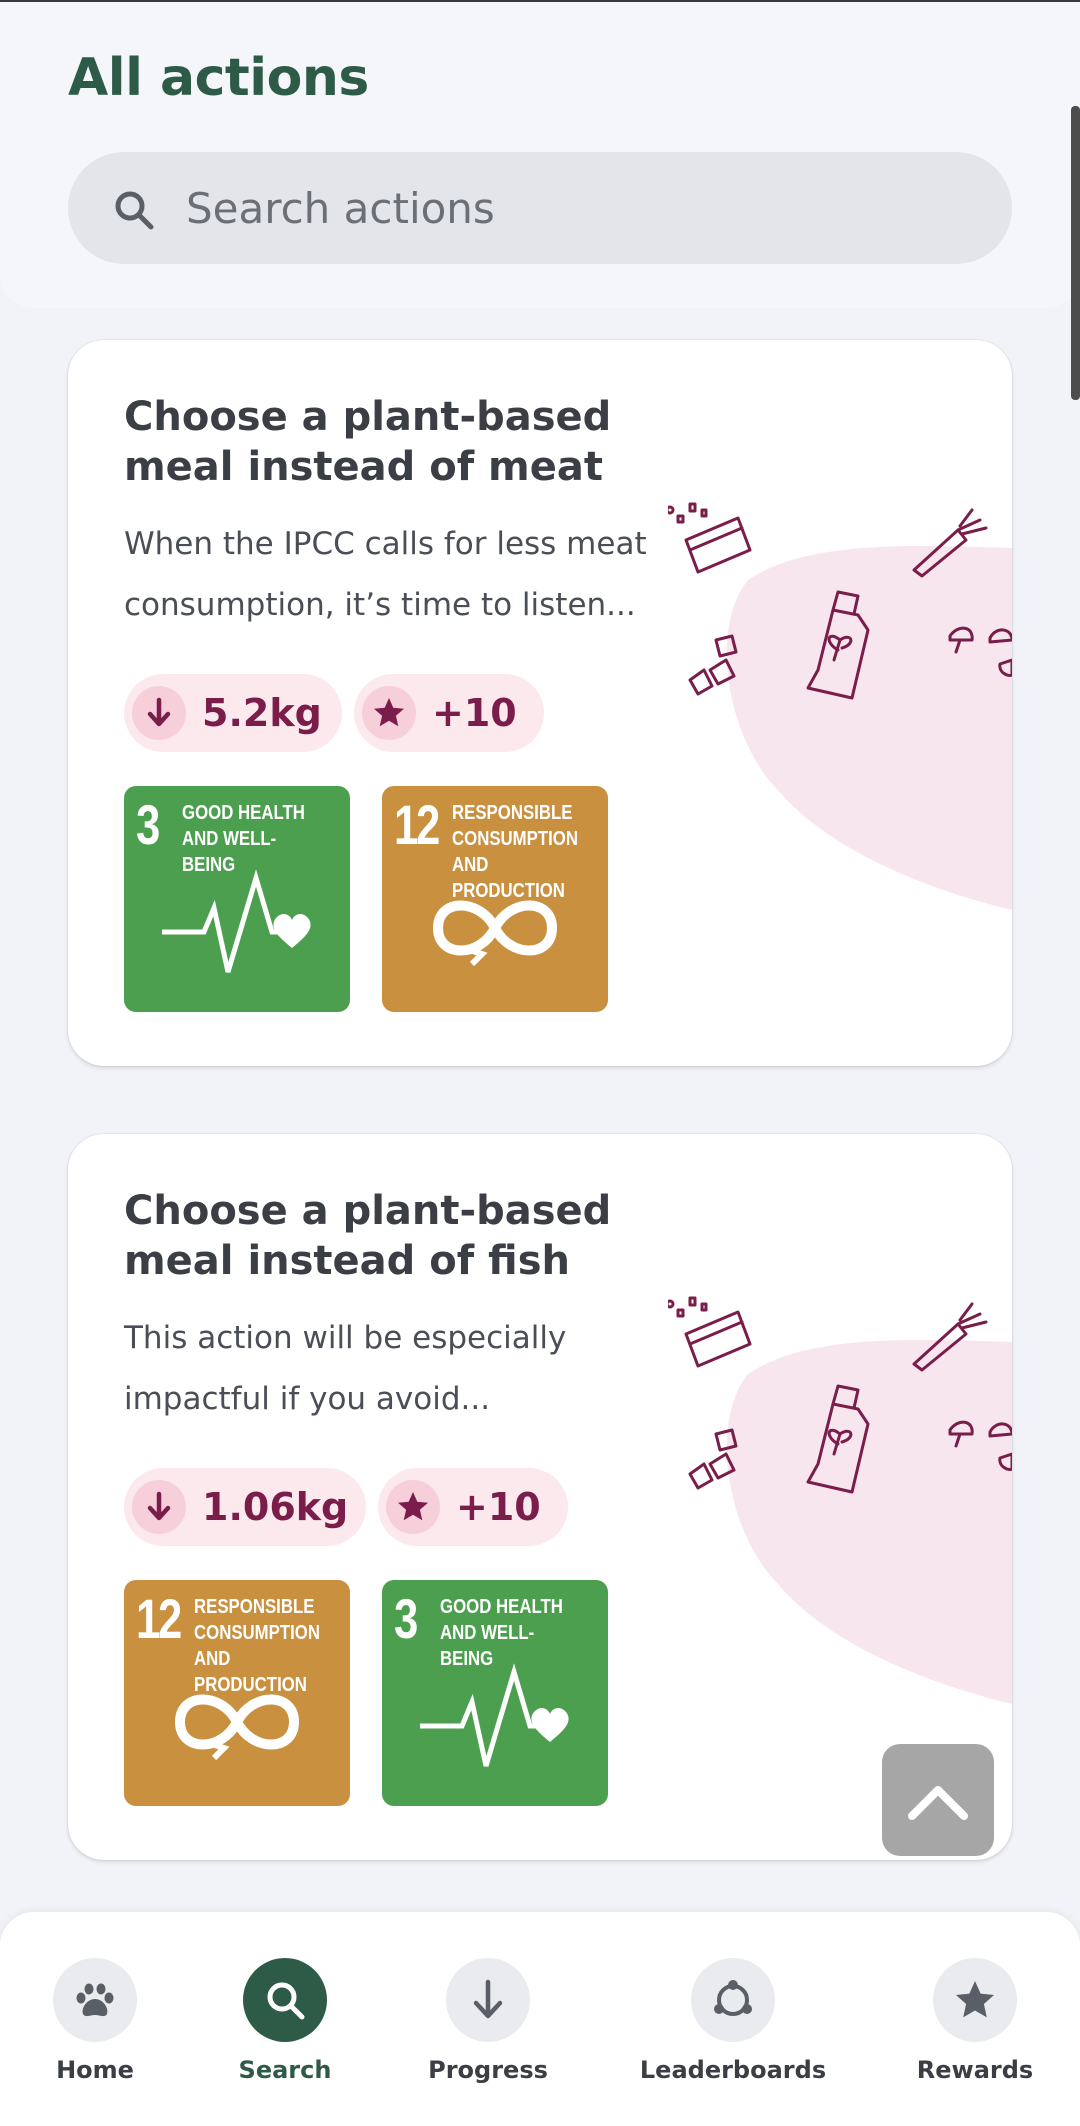 Image resolution: width=1080 pixels, height=2126 pixels. What do you see at coordinates (275, 1507) in the screenshot?
I see `co2-value: 1.06kg` at bounding box center [275, 1507].